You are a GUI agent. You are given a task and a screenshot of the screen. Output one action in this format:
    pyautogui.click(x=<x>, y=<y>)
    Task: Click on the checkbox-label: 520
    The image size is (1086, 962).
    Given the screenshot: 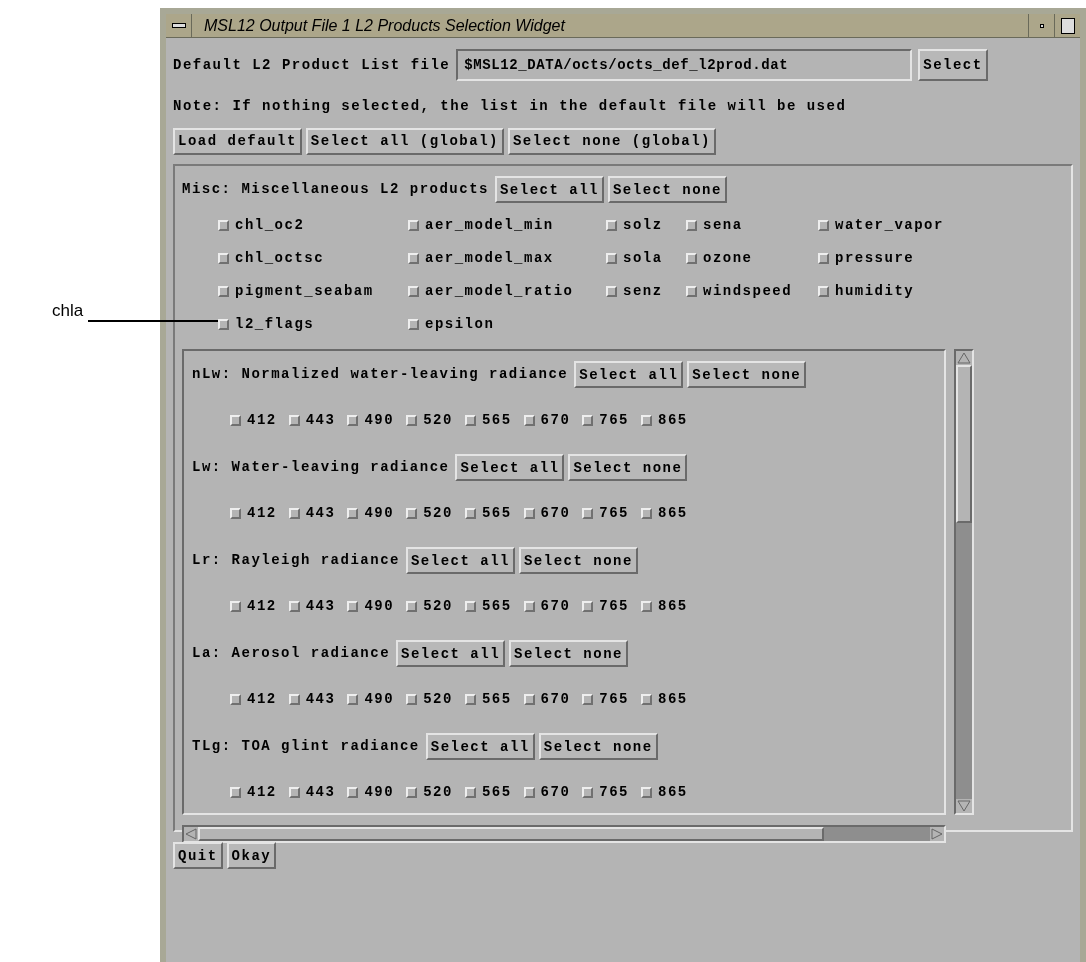 What is the action you would take?
    pyautogui.click(x=438, y=792)
    